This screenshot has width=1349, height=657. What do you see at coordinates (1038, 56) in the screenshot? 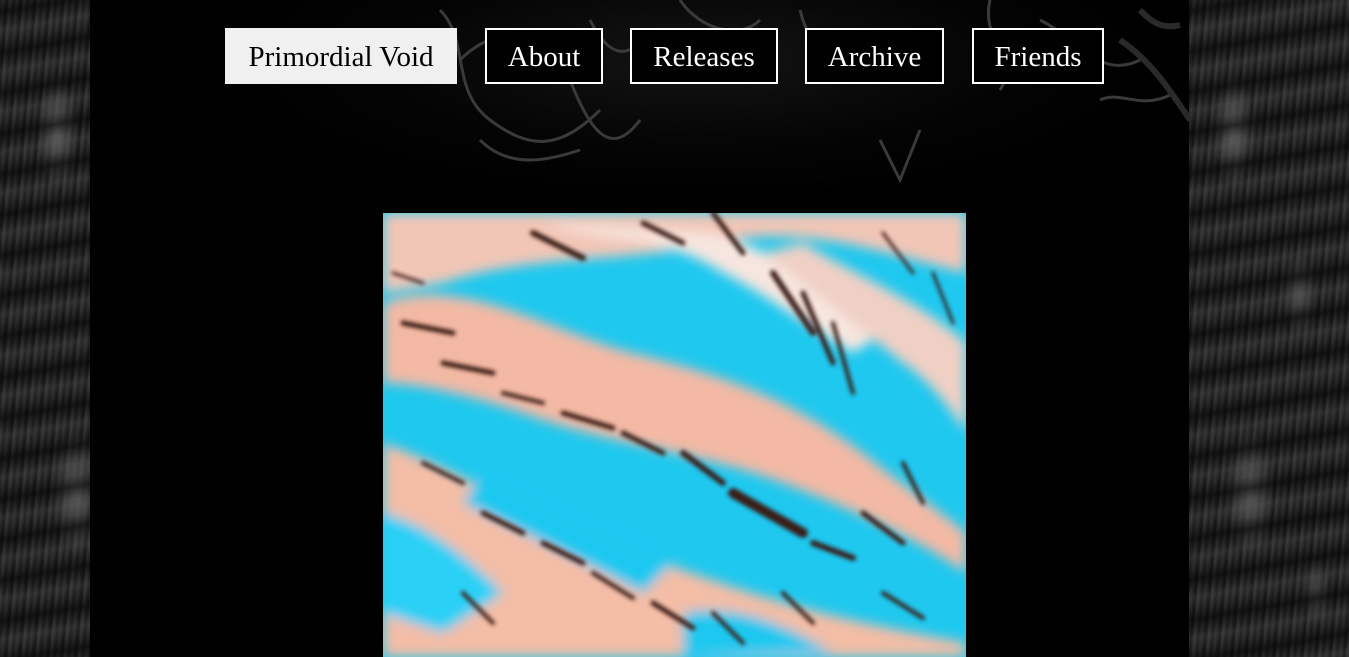
I see `nav-friends-link: Friends` at bounding box center [1038, 56].